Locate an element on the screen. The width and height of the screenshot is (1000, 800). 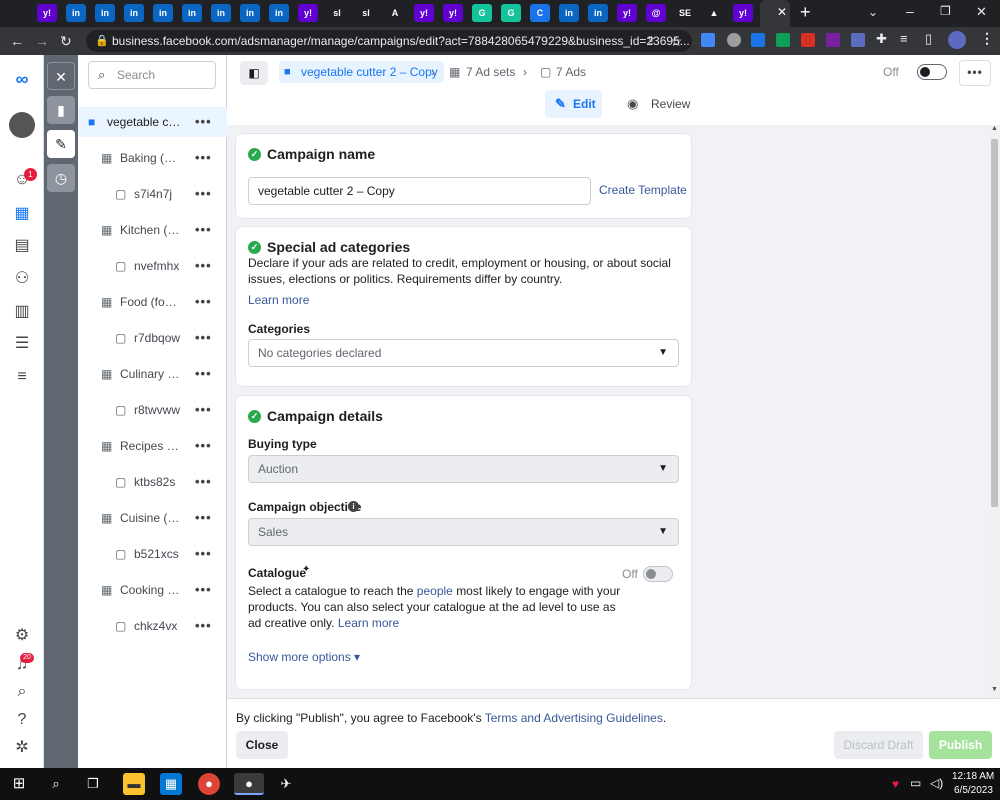
chrome-icon: ● is located at coordinates (209, 784).